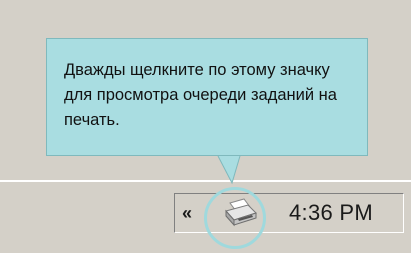  I want to click on tooltip-pointer, so click(234, 170).